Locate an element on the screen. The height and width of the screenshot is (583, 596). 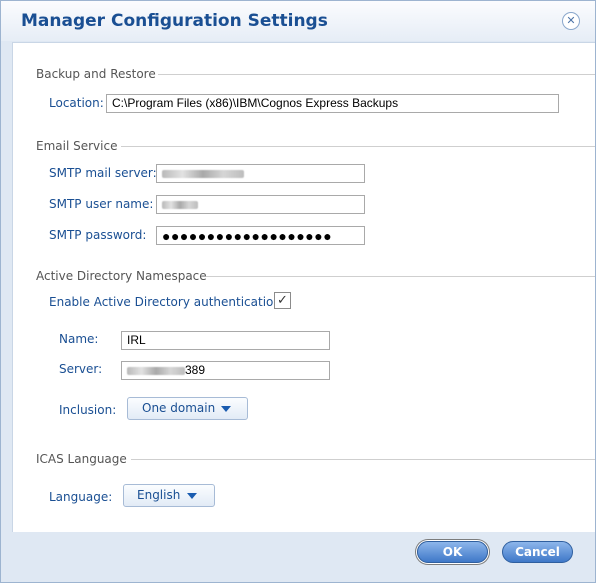
section-heading-active-directory: Active Directory Namespace is located at coordinates (121, 276).